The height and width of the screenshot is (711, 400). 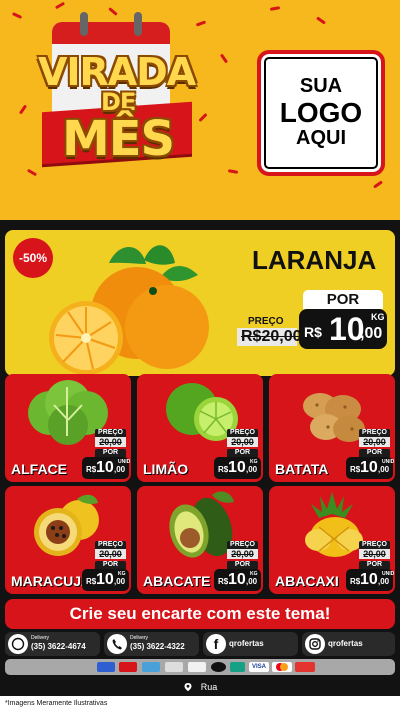 What do you see at coordinates (269, 337) in the screenshot?
I see `featured-old-price: R$20,00` at bounding box center [269, 337].